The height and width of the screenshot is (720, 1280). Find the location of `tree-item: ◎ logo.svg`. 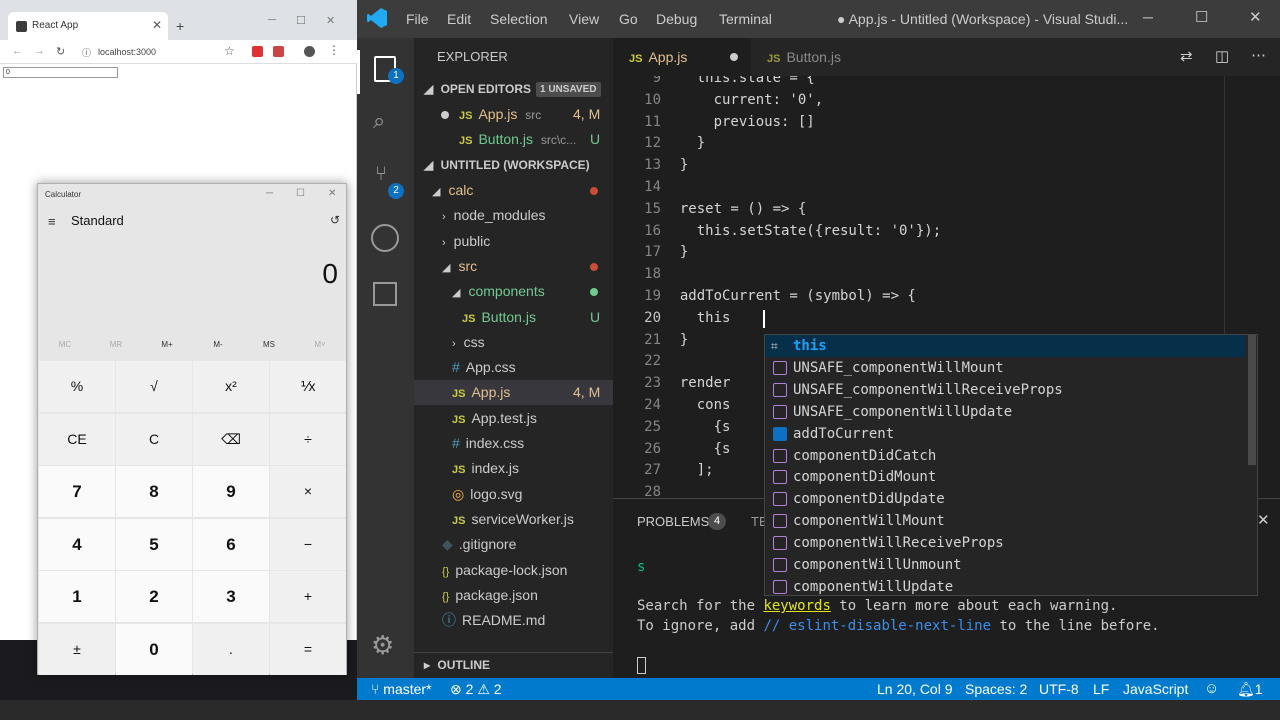

tree-item: ◎ logo.svg is located at coordinates (513, 494).